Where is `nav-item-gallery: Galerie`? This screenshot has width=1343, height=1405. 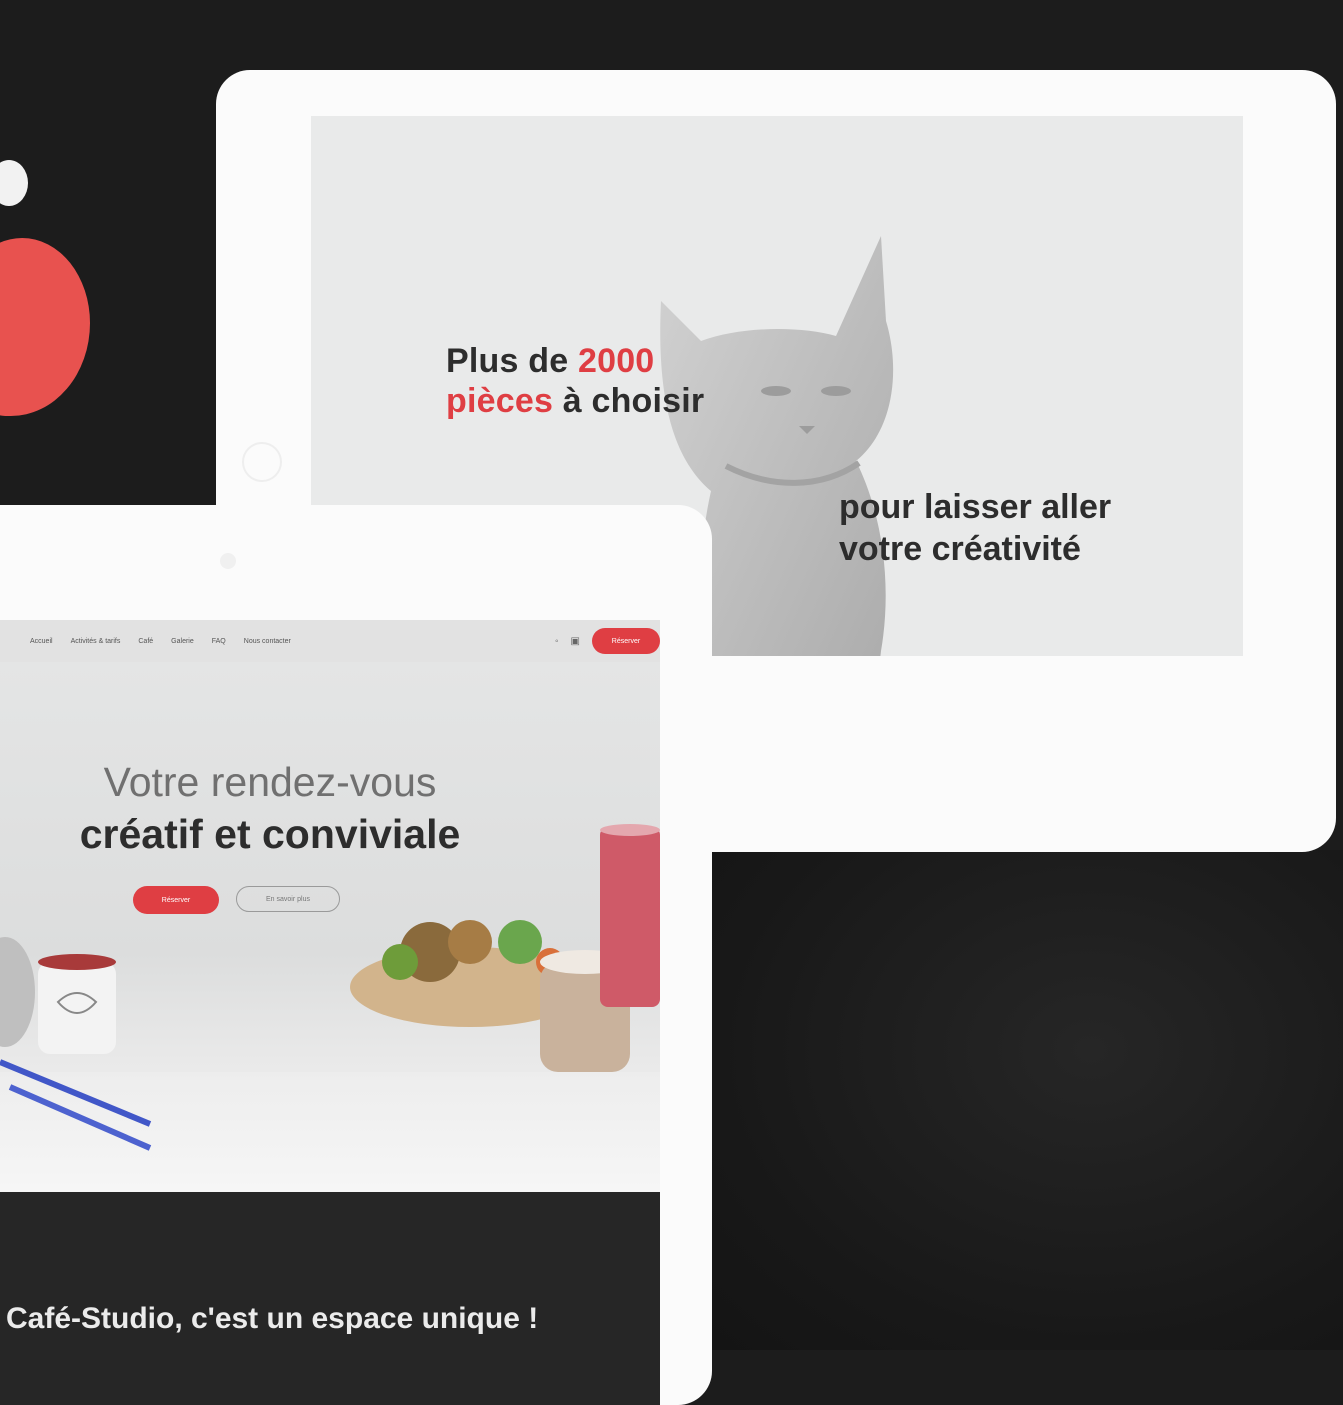
nav-item-gallery: Galerie is located at coordinates (182, 641).